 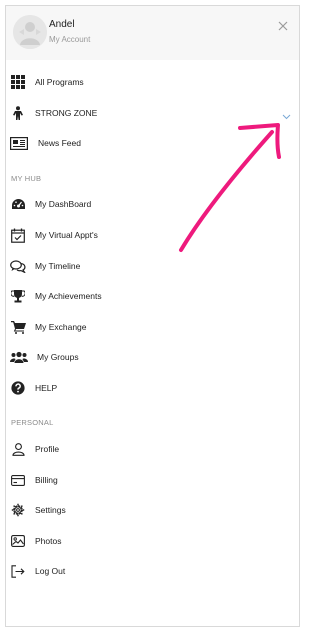 What do you see at coordinates (70, 39) in the screenshot?
I see `account-subtitle: My Account` at bounding box center [70, 39].